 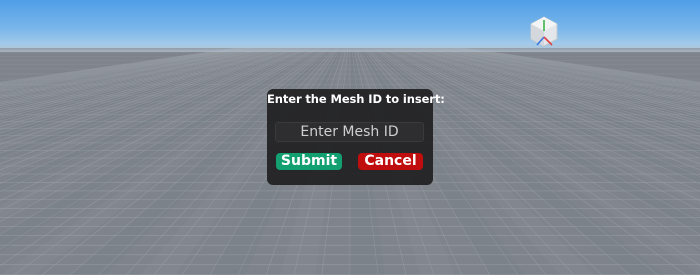 I want to click on cancel-button: Cancel, so click(x=390, y=161).